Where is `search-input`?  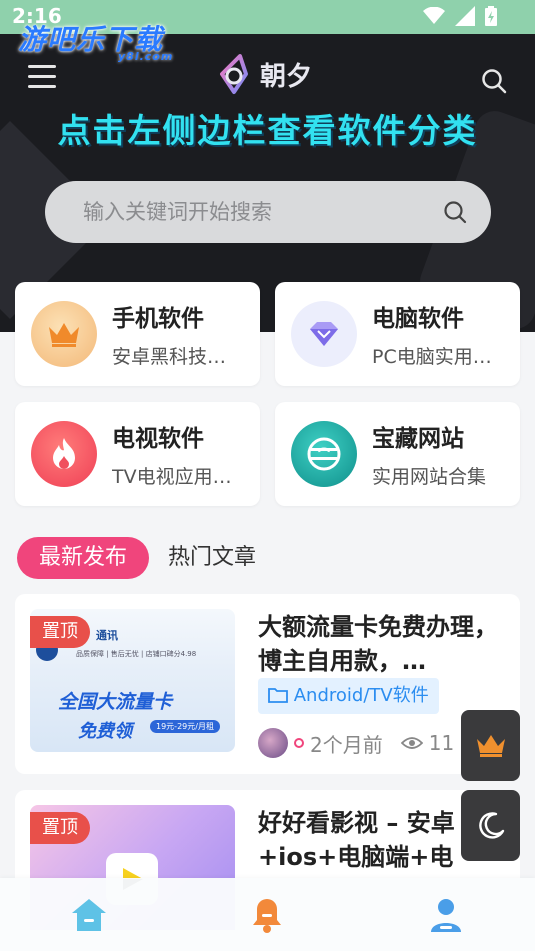 search-input is located at coordinates (253, 212).